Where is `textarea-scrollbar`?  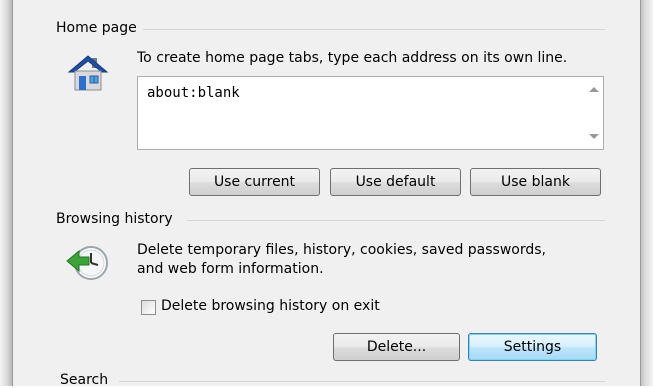 textarea-scrollbar is located at coordinates (594, 113).